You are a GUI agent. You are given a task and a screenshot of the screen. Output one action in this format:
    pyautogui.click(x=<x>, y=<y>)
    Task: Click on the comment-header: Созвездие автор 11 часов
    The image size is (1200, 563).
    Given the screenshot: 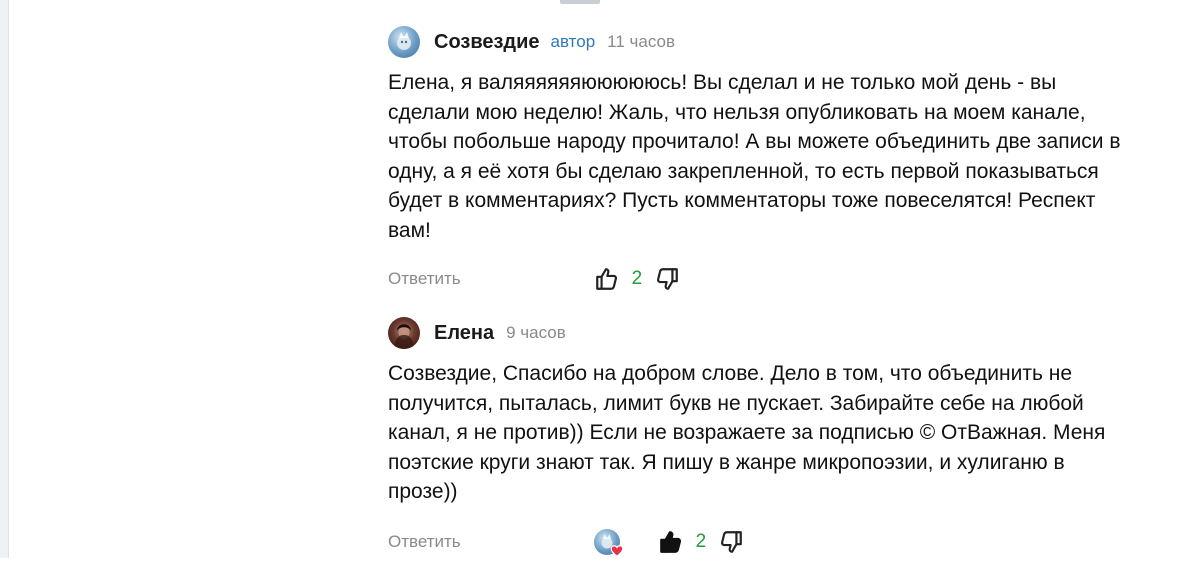 What is the action you would take?
    pyautogui.click(x=778, y=42)
    